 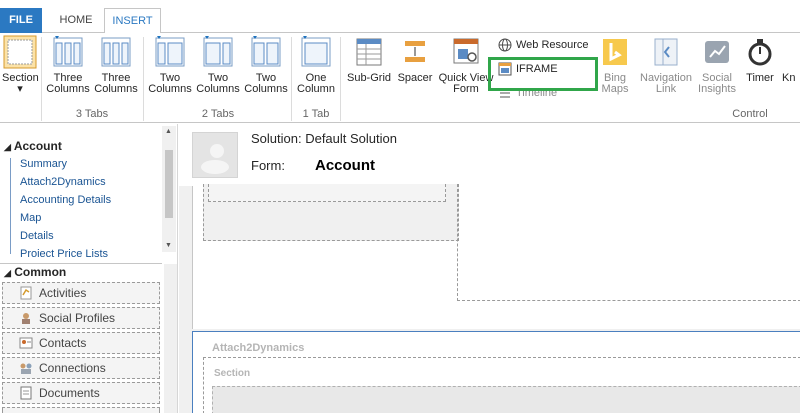 I want to click on nav-link-summary: Summary, so click(x=43, y=164).